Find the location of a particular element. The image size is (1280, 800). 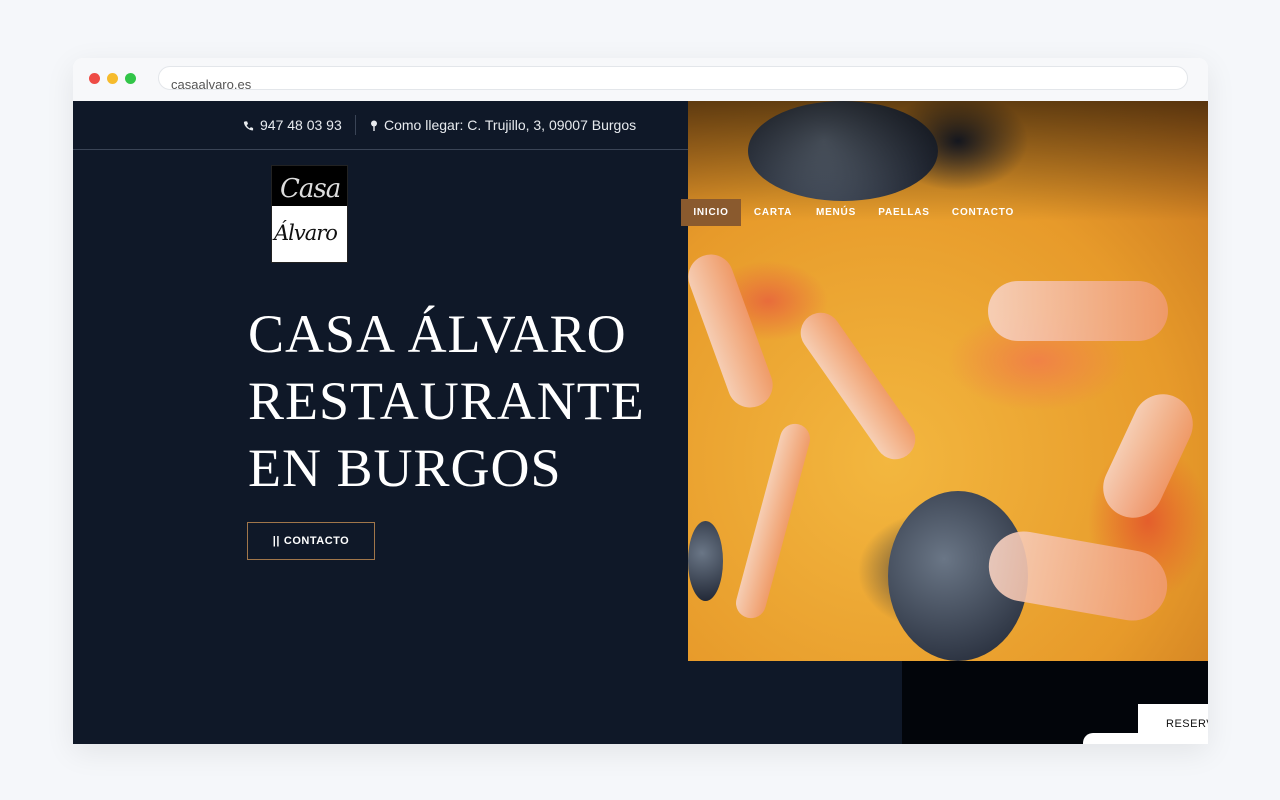

phone-icon is located at coordinates (251, 125).